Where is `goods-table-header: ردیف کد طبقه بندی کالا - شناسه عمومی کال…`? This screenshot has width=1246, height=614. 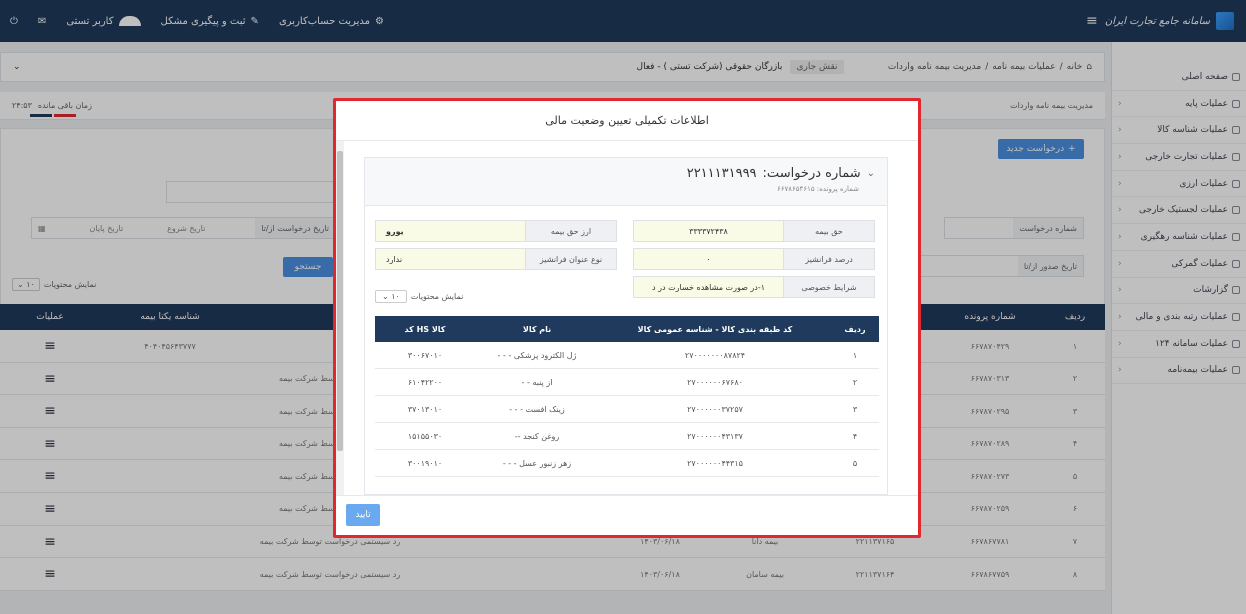 goods-table-header: ردیف کد طبقه بندی کالا - شناسه عمومی کال… is located at coordinates (627, 329).